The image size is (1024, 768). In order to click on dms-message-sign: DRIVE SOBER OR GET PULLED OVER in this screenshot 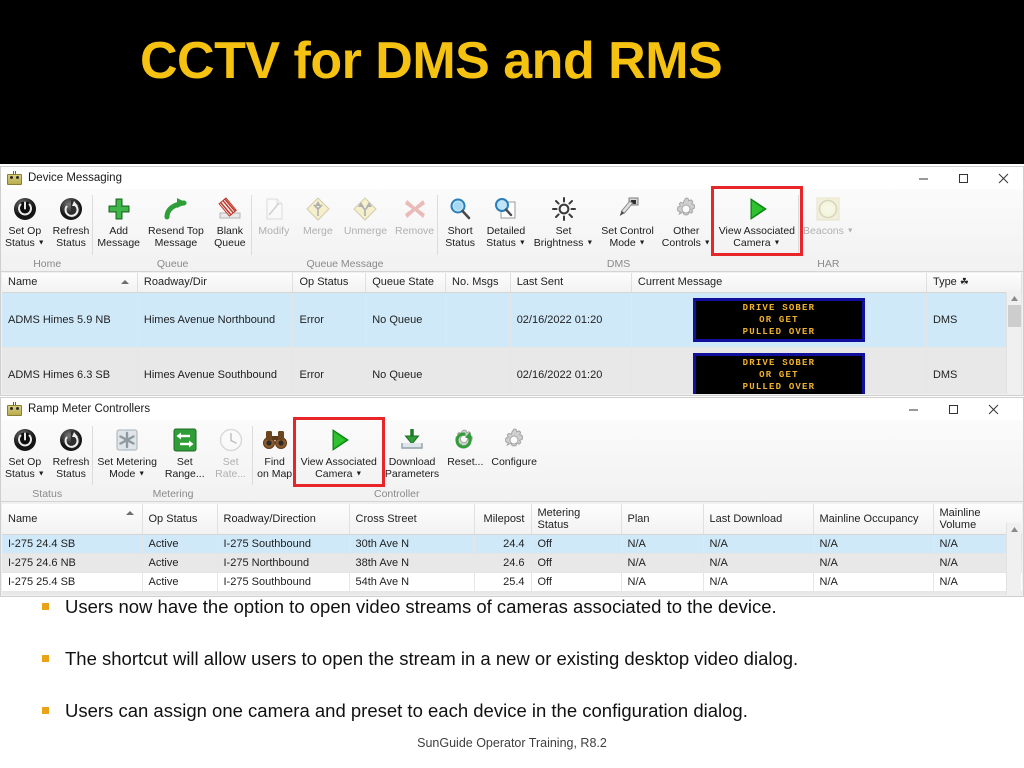, I will do `click(778, 319)`.